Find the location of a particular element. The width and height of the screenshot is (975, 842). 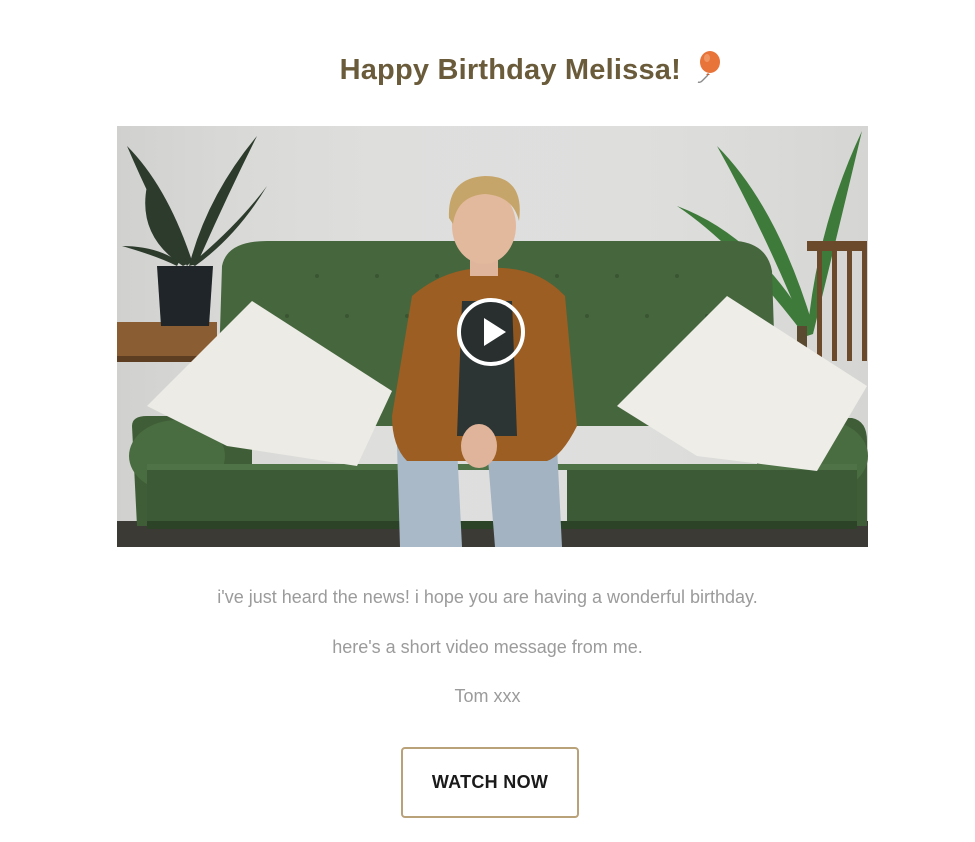

message-line-2: here's a short video message from me. is located at coordinates (487, 647).